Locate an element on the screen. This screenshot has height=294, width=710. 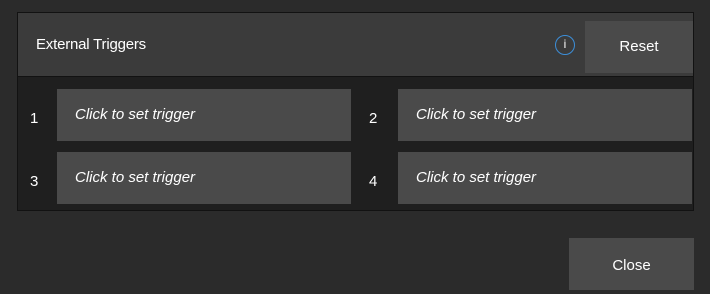
trigger-number-2: 2 is located at coordinates (373, 118).